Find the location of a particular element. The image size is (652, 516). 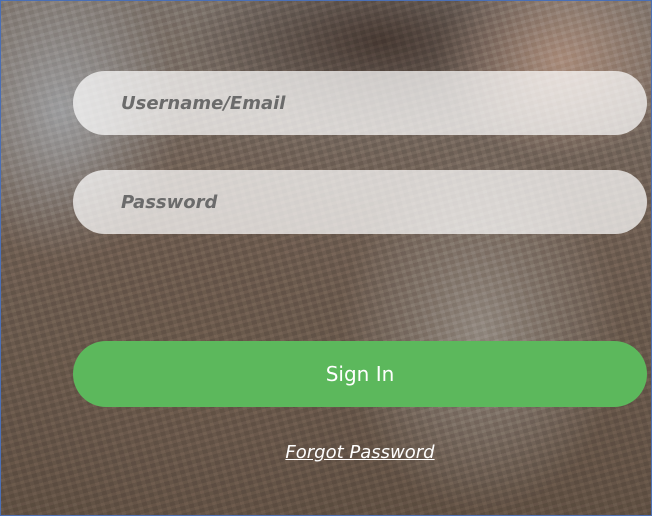

password-input is located at coordinates (360, 202).